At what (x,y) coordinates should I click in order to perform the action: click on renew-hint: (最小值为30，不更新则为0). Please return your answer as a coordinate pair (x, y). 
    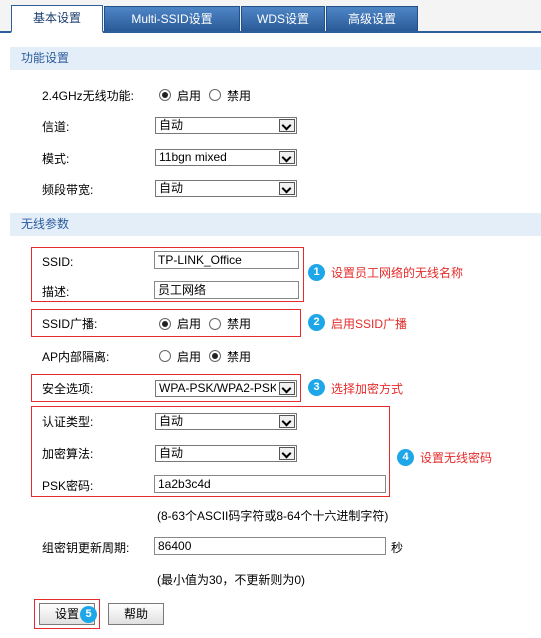
    Looking at the image, I should click on (231, 580).